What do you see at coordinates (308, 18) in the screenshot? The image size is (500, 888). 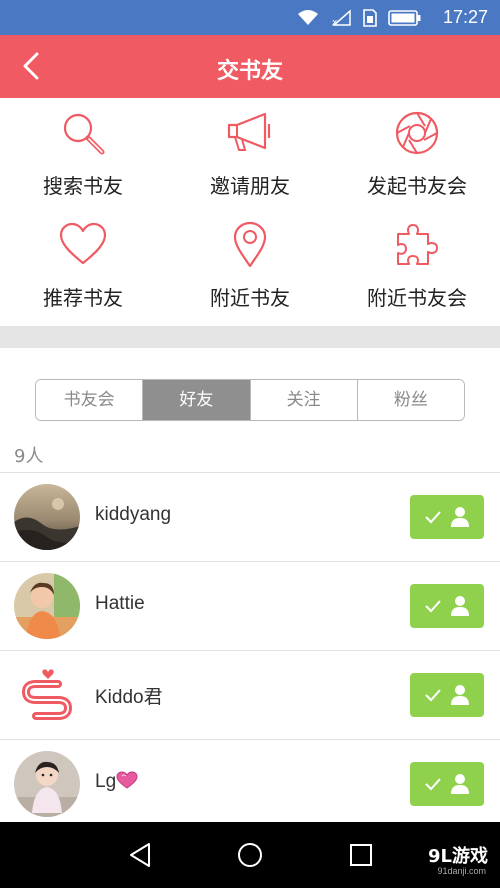 I see `wifi-icon` at bounding box center [308, 18].